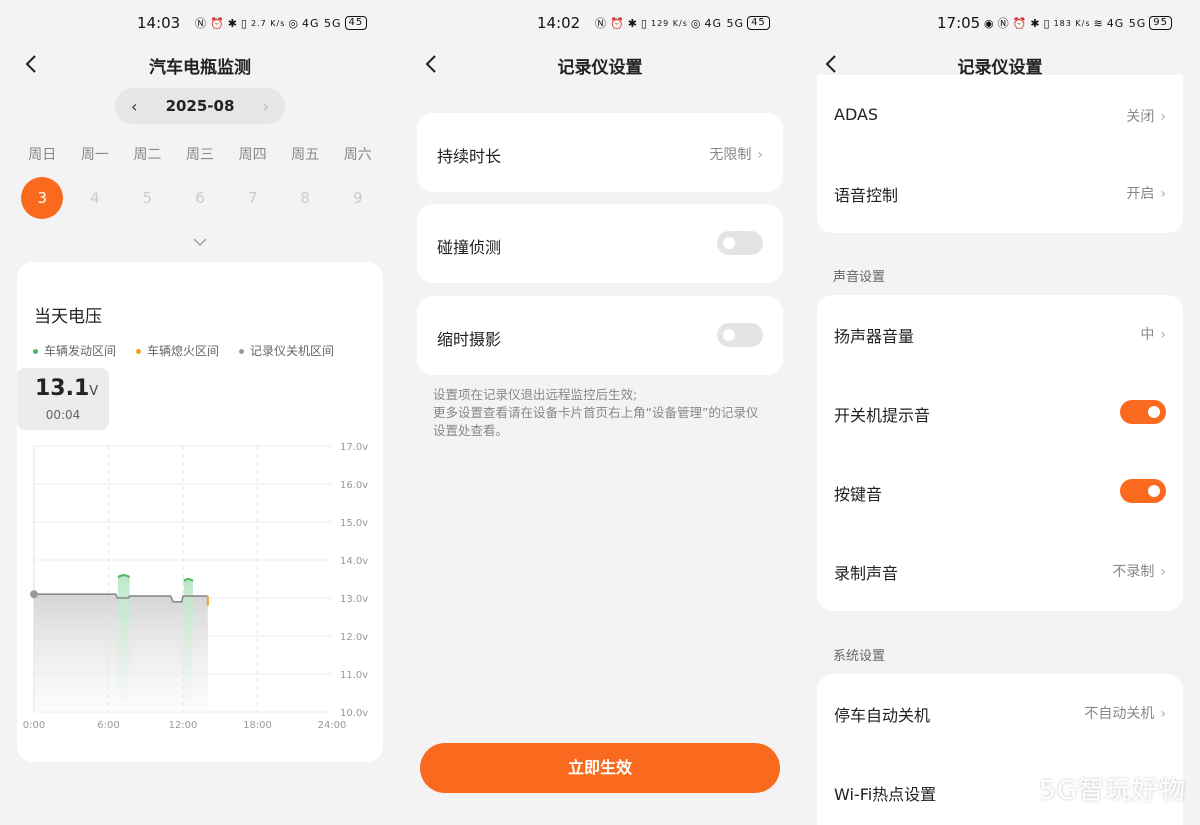 The width and height of the screenshot is (1200, 825). Describe the element at coordinates (94, 391) in the screenshot. I see `tooltip-unit: V` at that location.